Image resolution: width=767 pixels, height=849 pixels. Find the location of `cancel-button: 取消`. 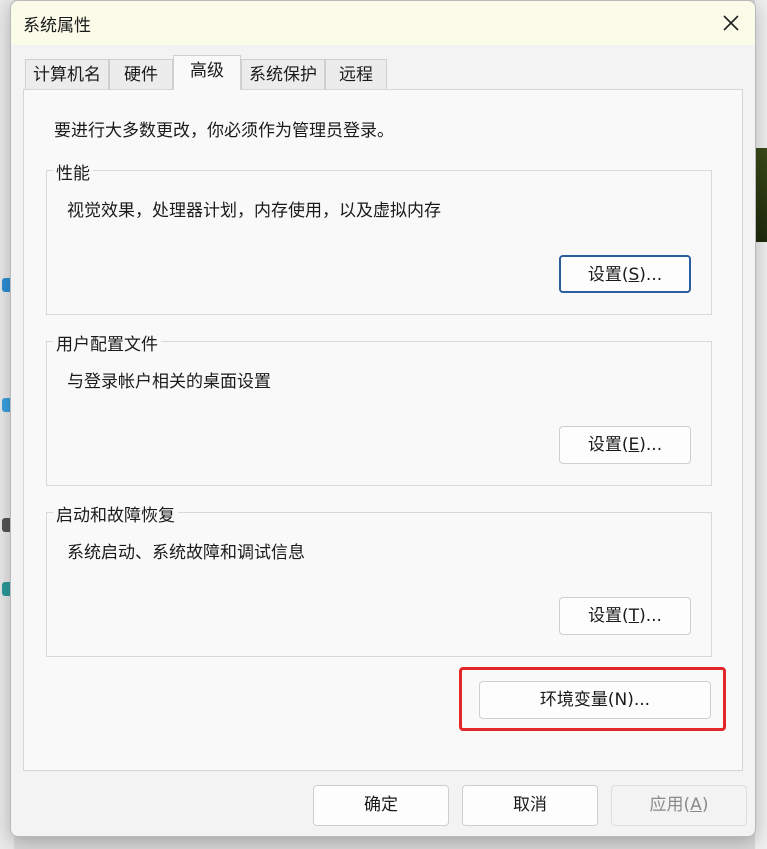

cancel-button: 取消 is located at coordinates (530, 805).